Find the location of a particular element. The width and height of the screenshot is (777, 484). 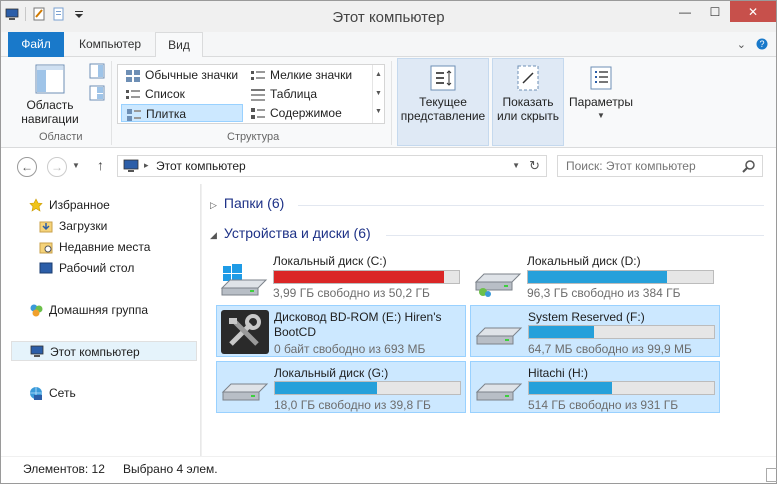

sidebar-item-recent-label: Недавние места is located at coordinates (105, 247).